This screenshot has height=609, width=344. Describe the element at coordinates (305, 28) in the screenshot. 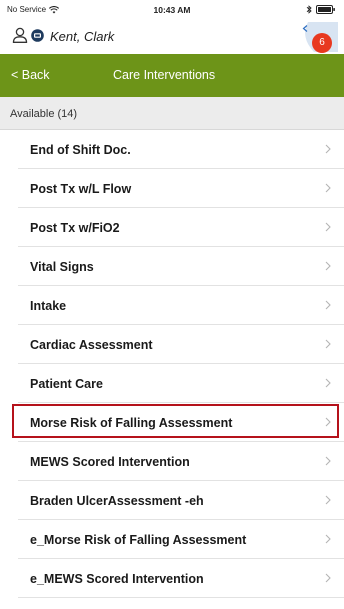

I see `chevron-left-icon` at that location.